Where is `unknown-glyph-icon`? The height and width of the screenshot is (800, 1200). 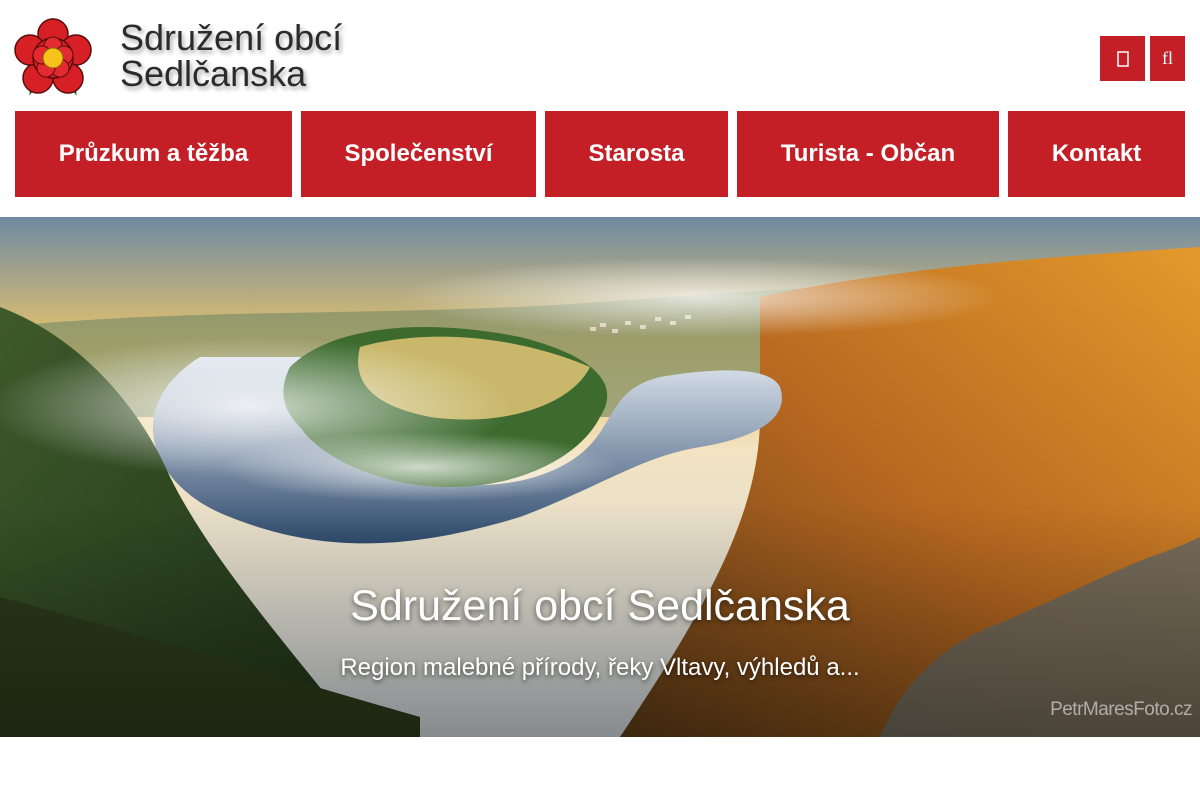
unknown-glyph-icon is located at coordinates (1122, 58).